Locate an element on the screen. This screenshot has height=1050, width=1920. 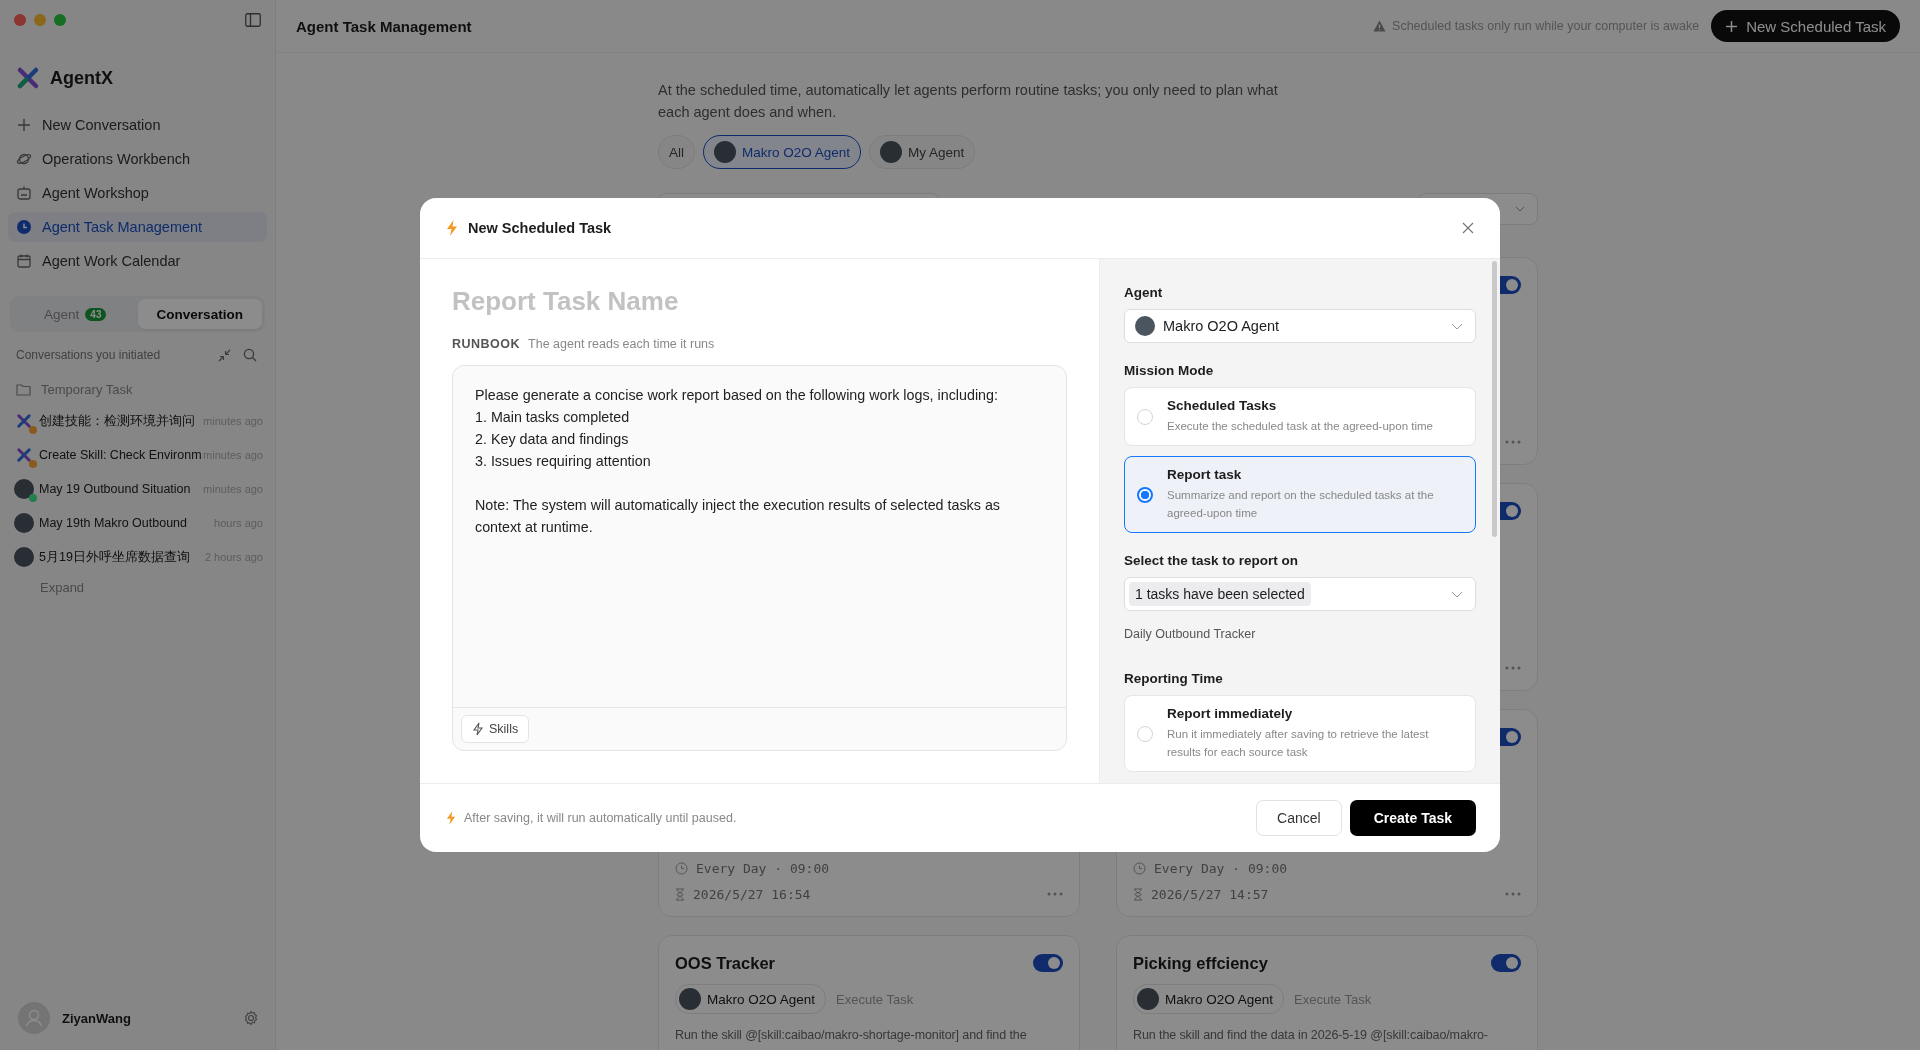
mode-option: Report task Summarize and report on the scheduled tasks at the agreed-upon time is located at coordinates (1300, 494).